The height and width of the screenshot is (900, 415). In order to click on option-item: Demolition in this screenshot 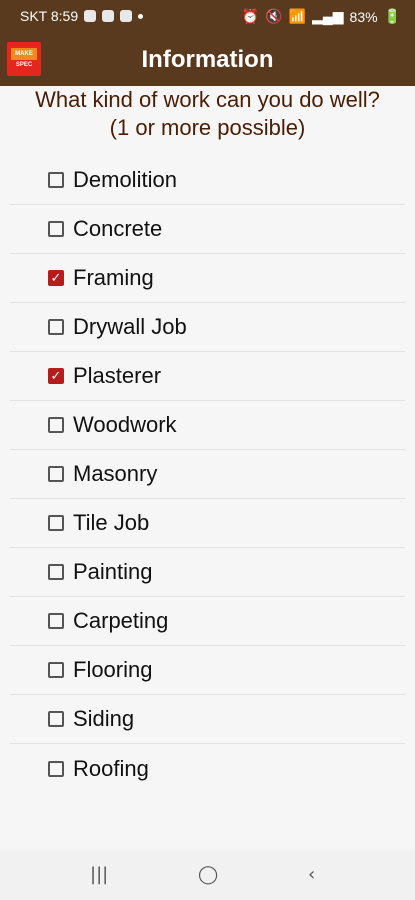, I will do `click(207, 180)`.